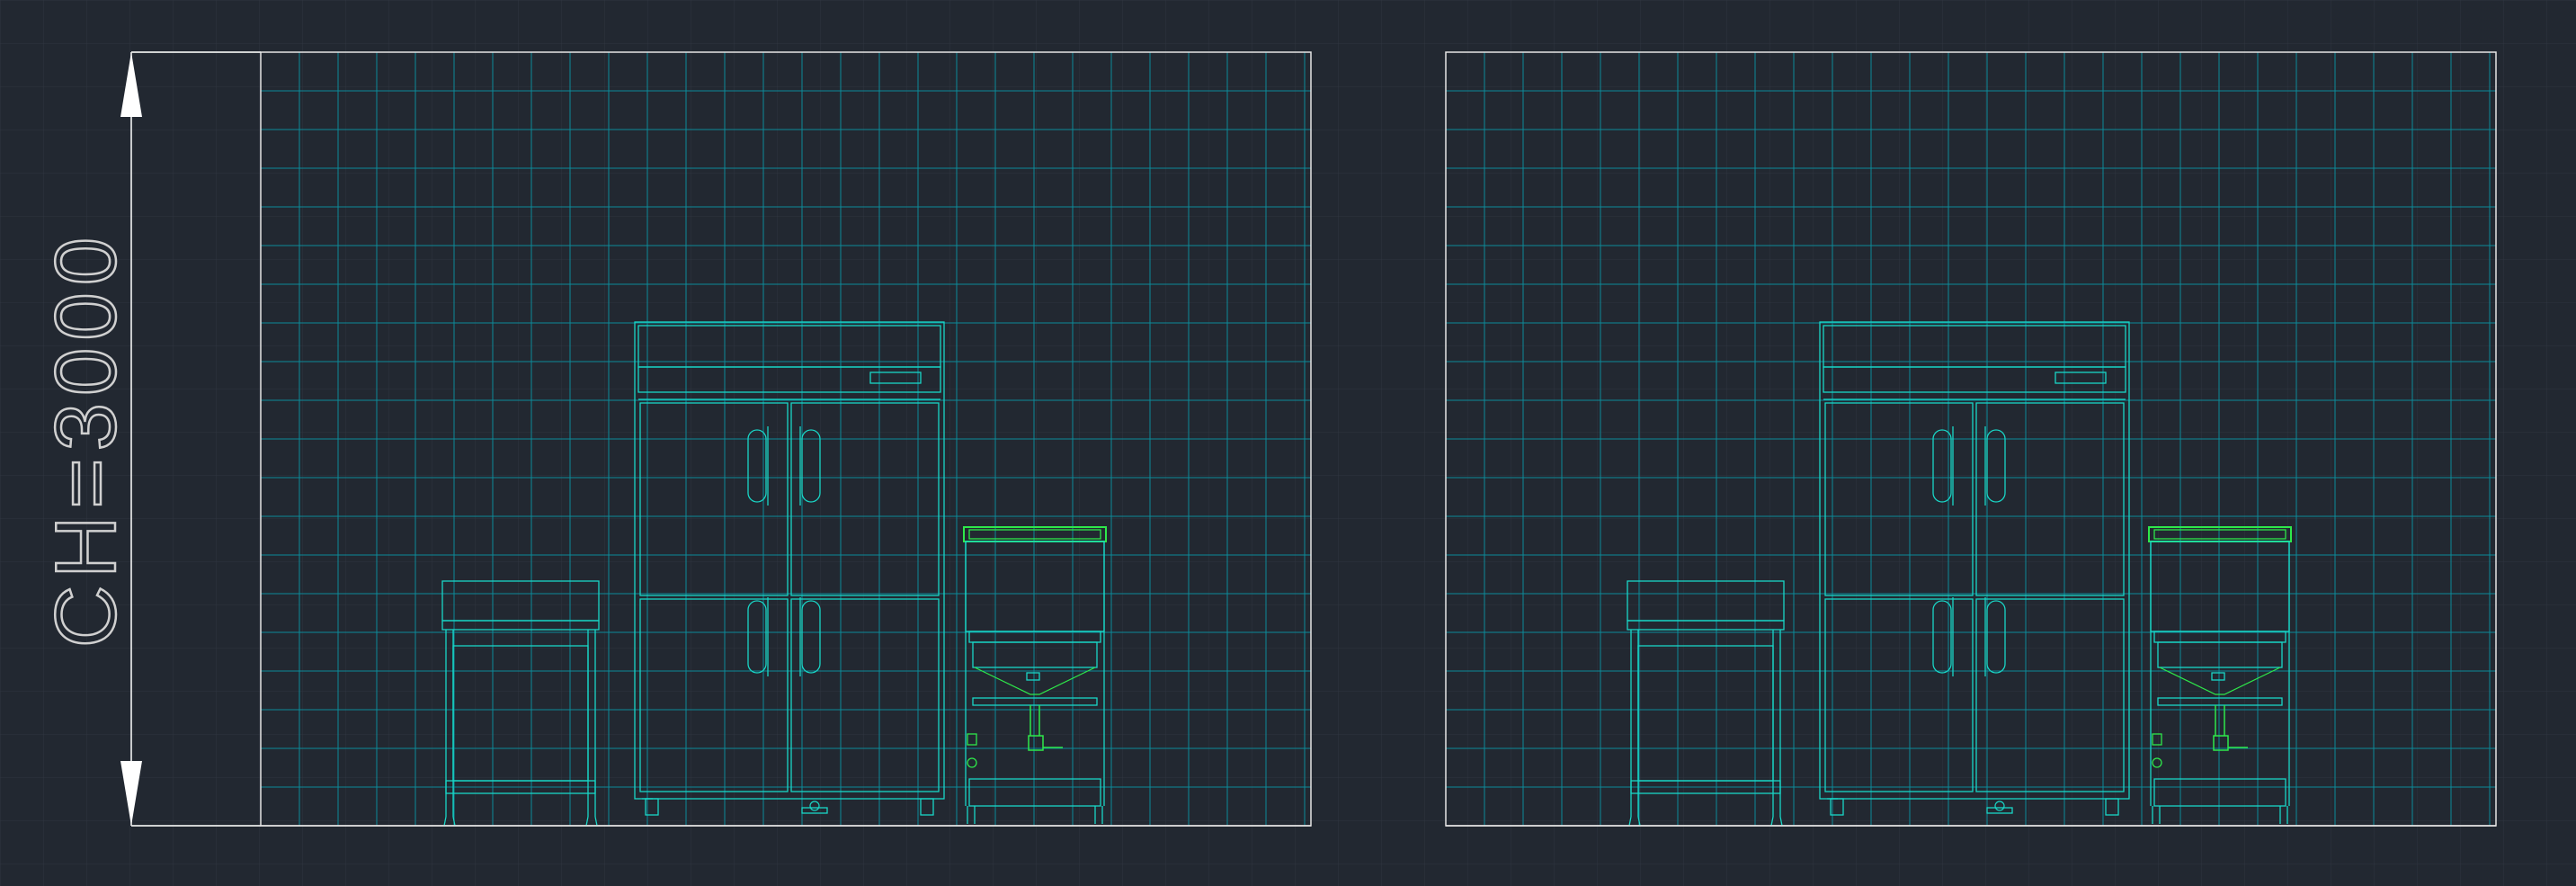 This screenshot has height=886, width=2576. What do you see at coordinates (86, 439) in the screenshot?
I see `dimension-label: CH=3000` at bounding box center [86, 439].